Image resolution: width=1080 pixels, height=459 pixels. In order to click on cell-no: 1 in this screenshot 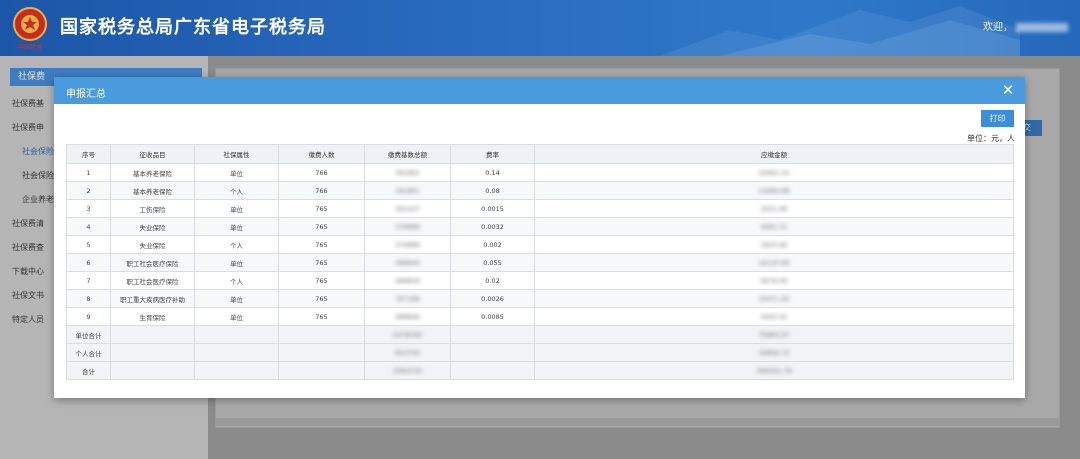, I will do `click(88, 172)`.